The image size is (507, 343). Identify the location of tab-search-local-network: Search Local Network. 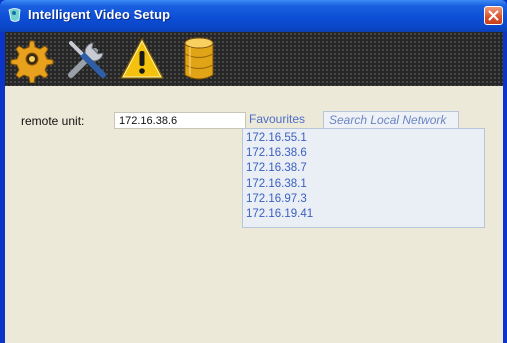
(391, 119).